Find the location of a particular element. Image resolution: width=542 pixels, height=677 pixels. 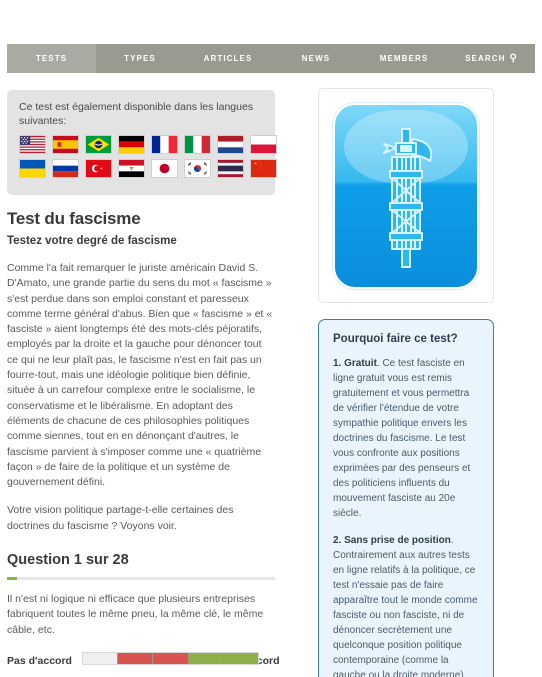

flag-netherlands is located at coordinates (230, 144).